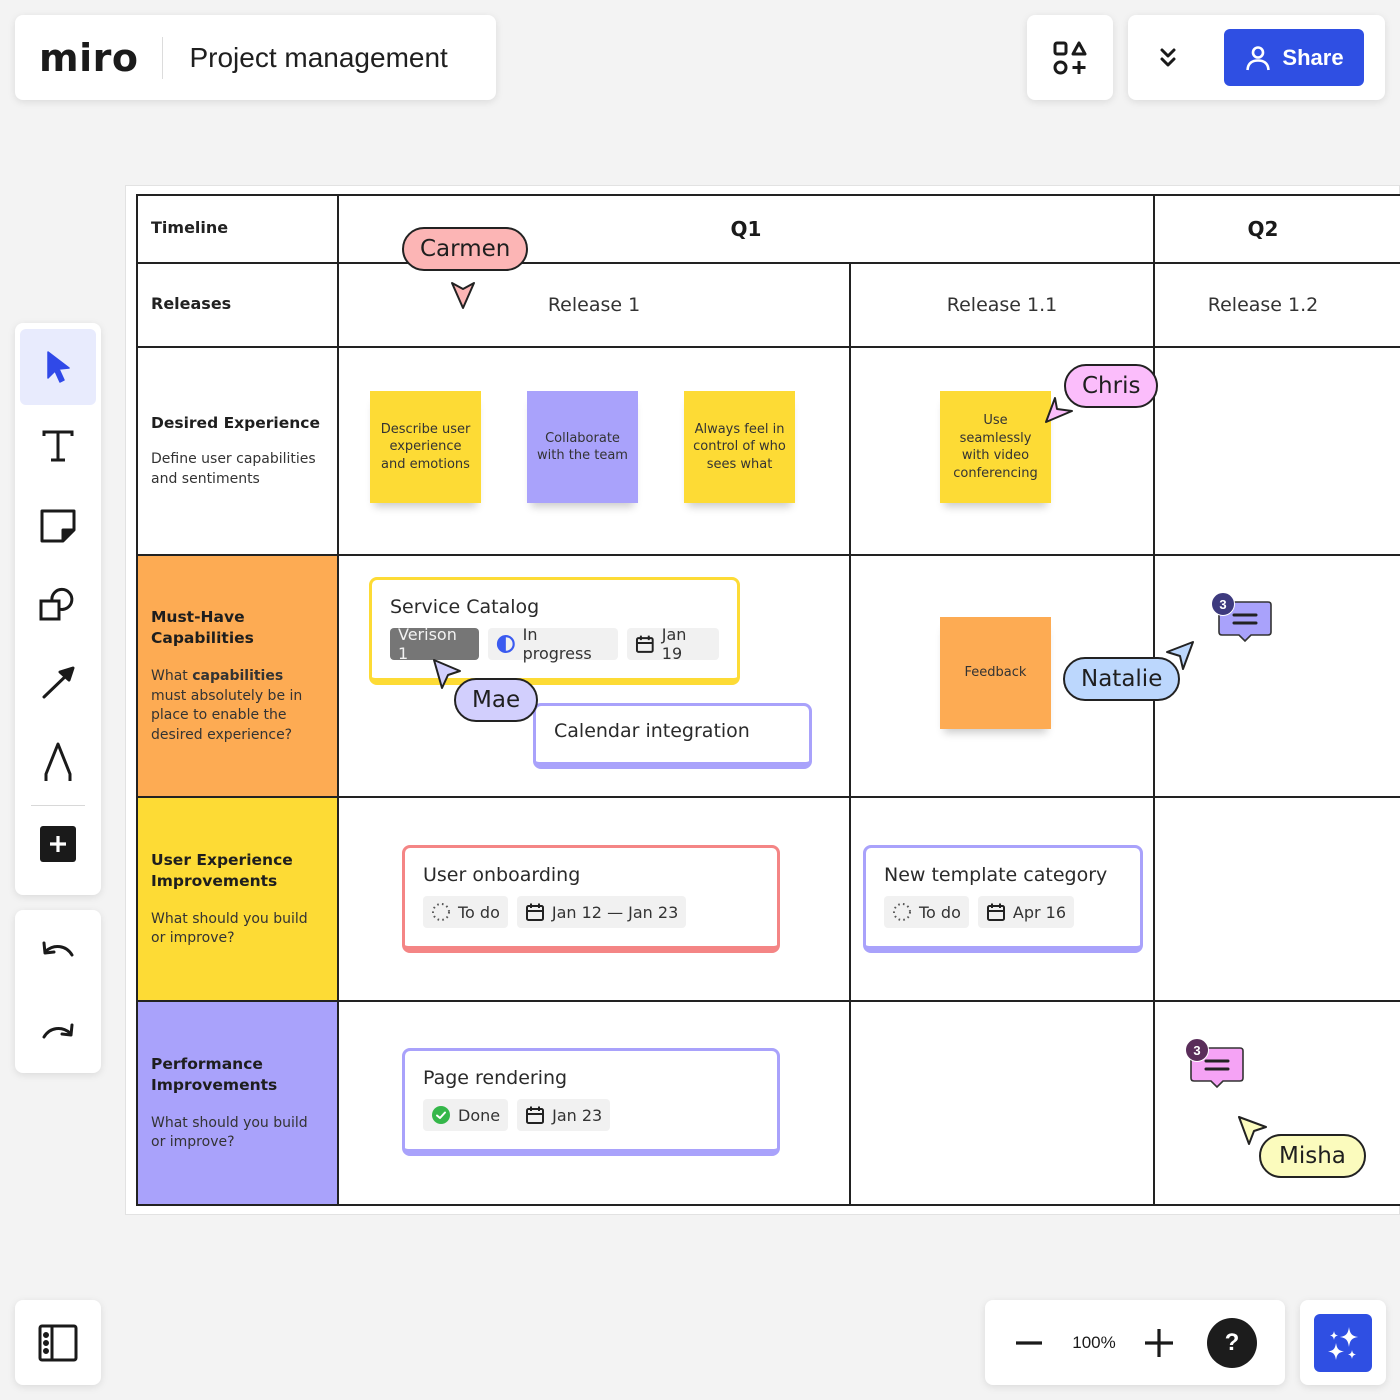  I want to click on zoom-in-button, so click(1159, 1343).